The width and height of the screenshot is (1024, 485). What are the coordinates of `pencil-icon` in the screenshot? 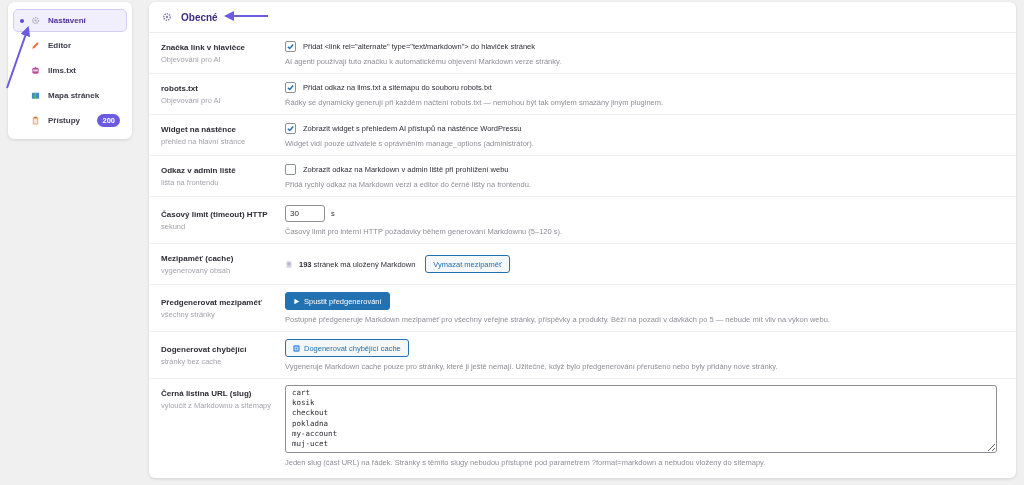 It's located at (35, 45).